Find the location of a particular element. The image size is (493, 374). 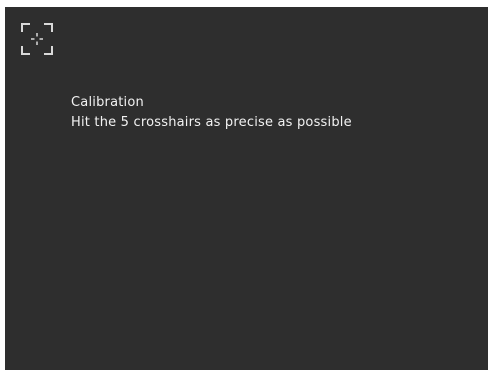

calibration-title: Calibration is located at coordinates (107, 102).